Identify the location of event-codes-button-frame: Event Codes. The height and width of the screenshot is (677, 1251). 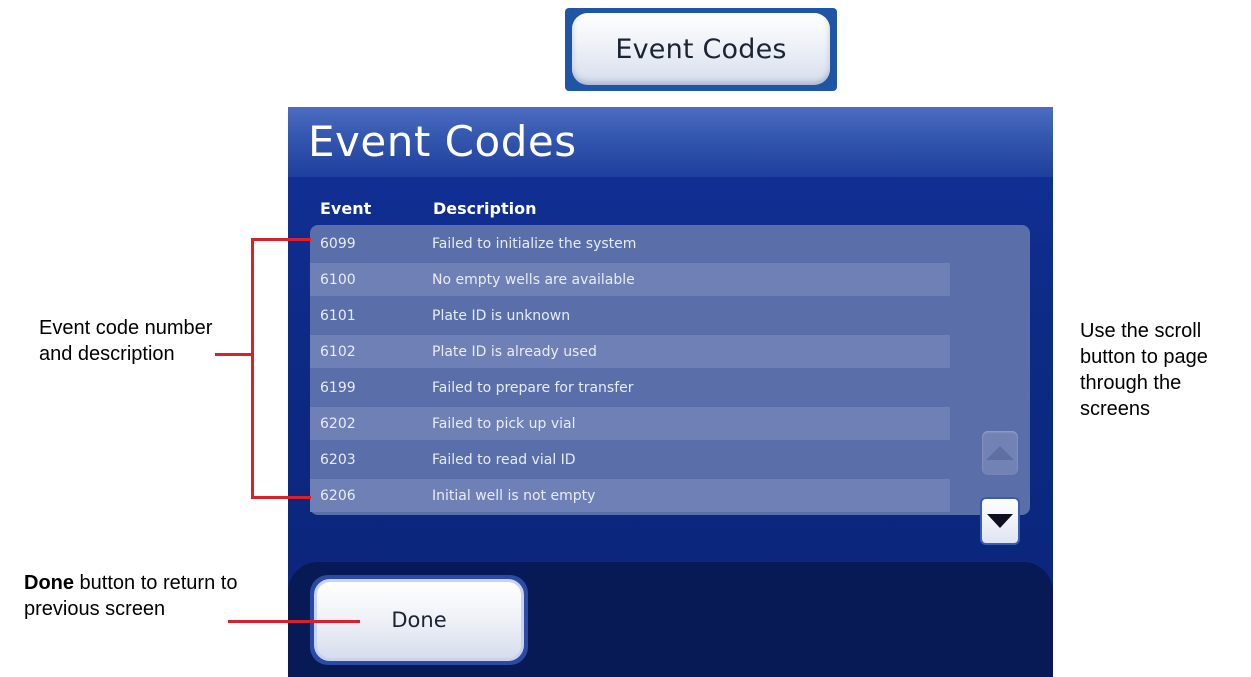
(701, 49).